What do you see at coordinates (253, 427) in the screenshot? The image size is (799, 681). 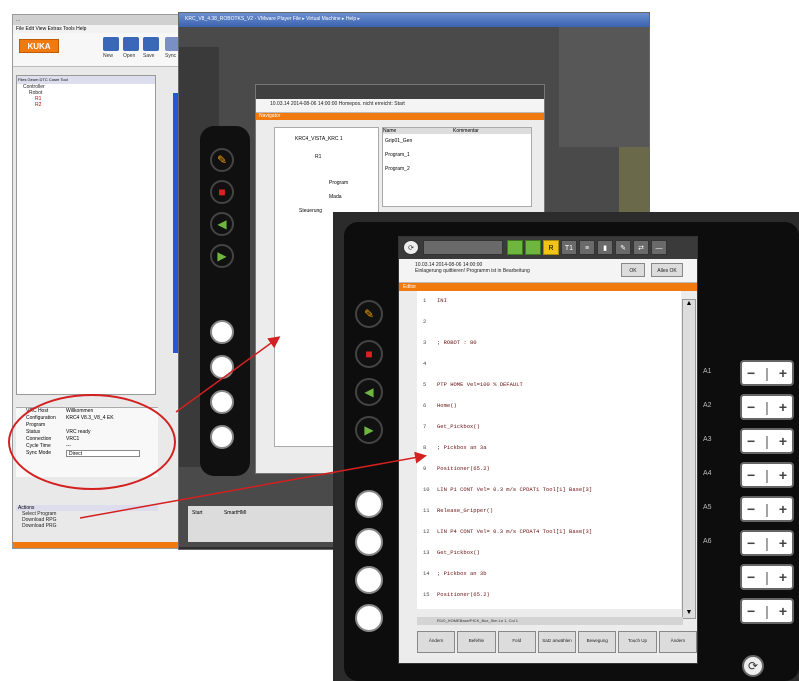 I see `annotation-arrows` at bounding box center [253, 427].